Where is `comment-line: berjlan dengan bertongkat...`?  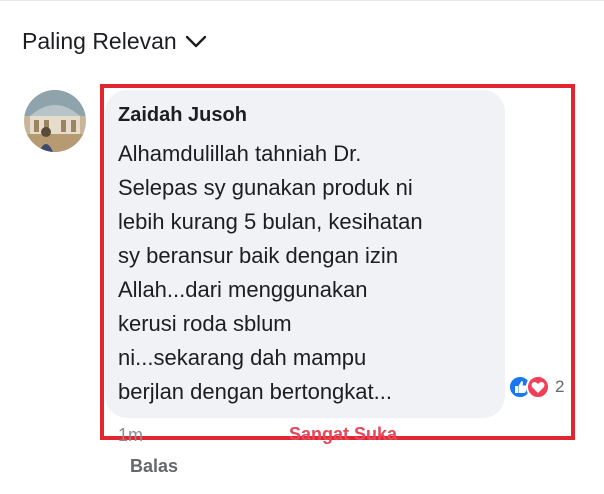
comment-line: berjlan dengan bertongkat... is located at coordinates (255, 391).